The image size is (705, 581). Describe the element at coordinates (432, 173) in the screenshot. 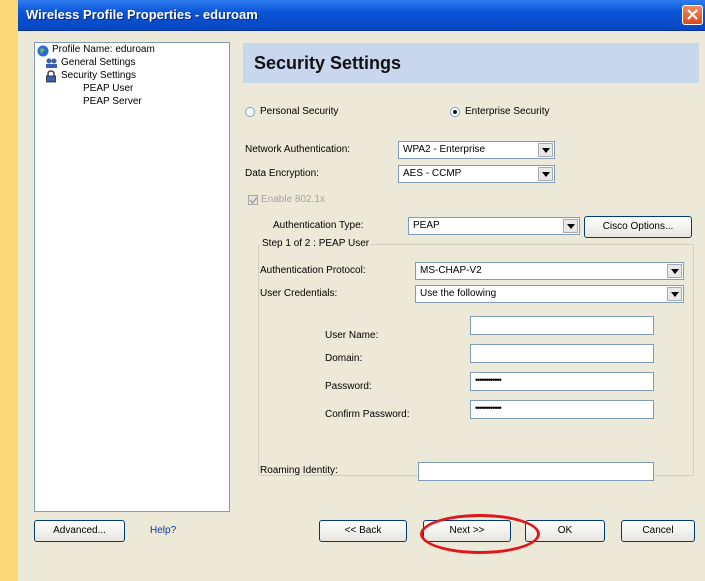

I see `data-encryption-value: AES - CCMP` at that location.